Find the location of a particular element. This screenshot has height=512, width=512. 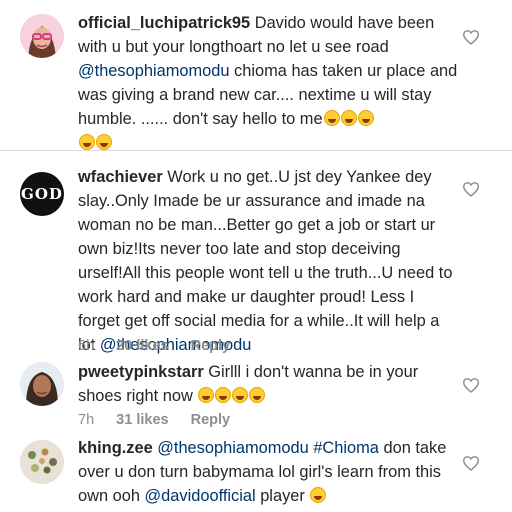

laughing-emoji-icon is located at coordinates (348, 119).